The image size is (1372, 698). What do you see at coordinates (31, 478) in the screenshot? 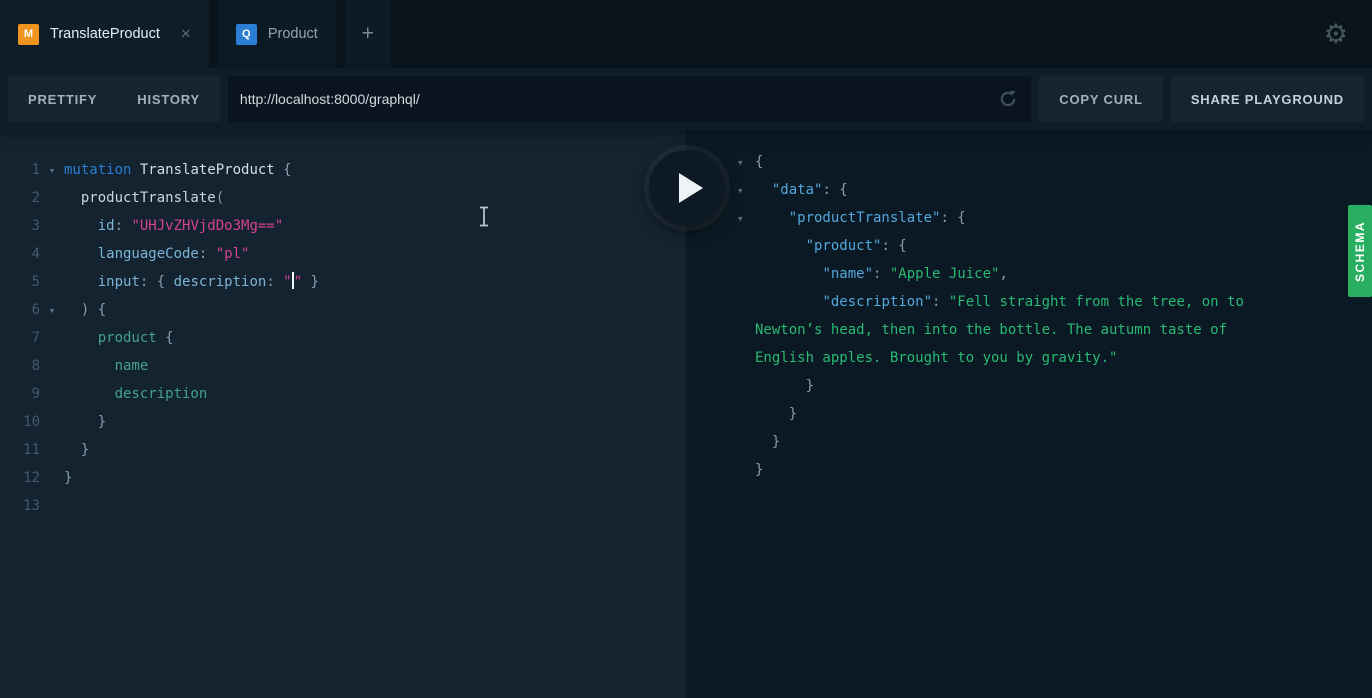
I see `line-number: 12` at bounding box center [31, 478].